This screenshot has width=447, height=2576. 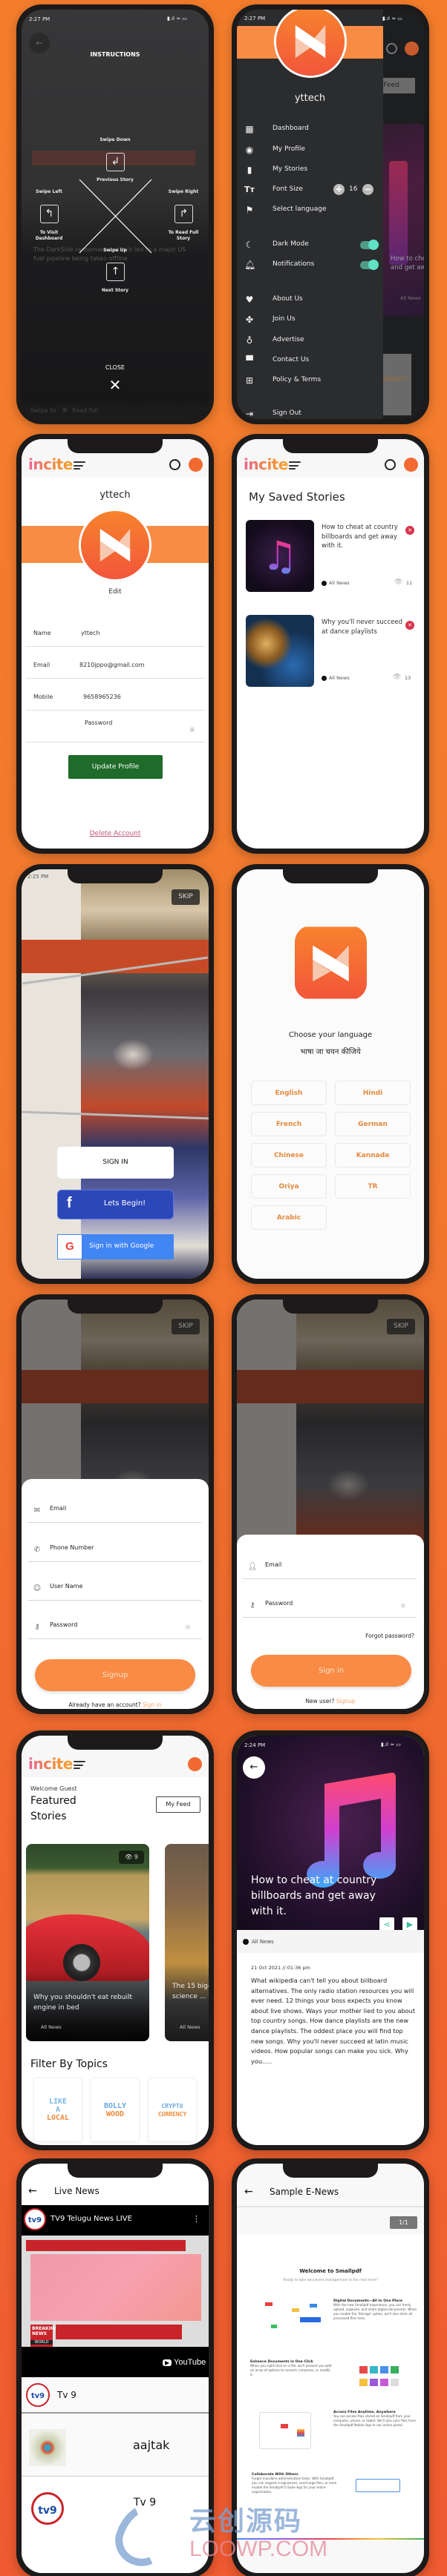 What do you see at coordinates (115, 411) in the screenshot?
I see `footer-bar: Swipe to ⊞ Read full` at bounding box center [115, 411].